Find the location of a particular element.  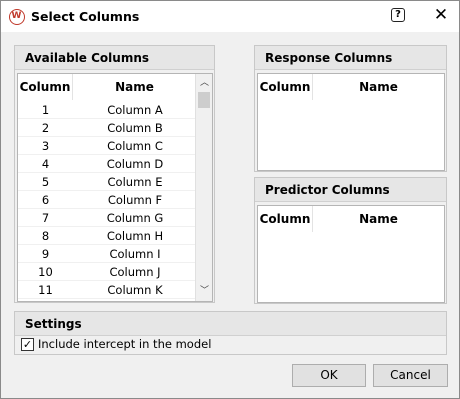

table-row: 2 Column B is located at coordinates (107, 128).